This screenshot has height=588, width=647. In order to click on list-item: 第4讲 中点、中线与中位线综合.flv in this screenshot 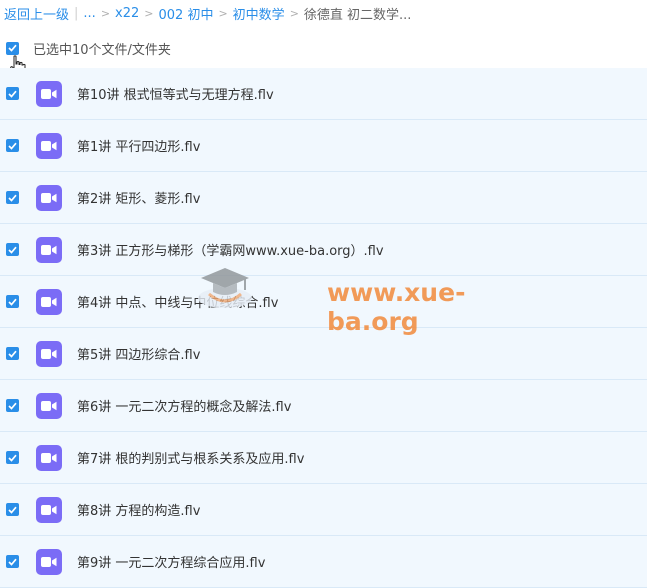, I will do `click(323, 302)`.